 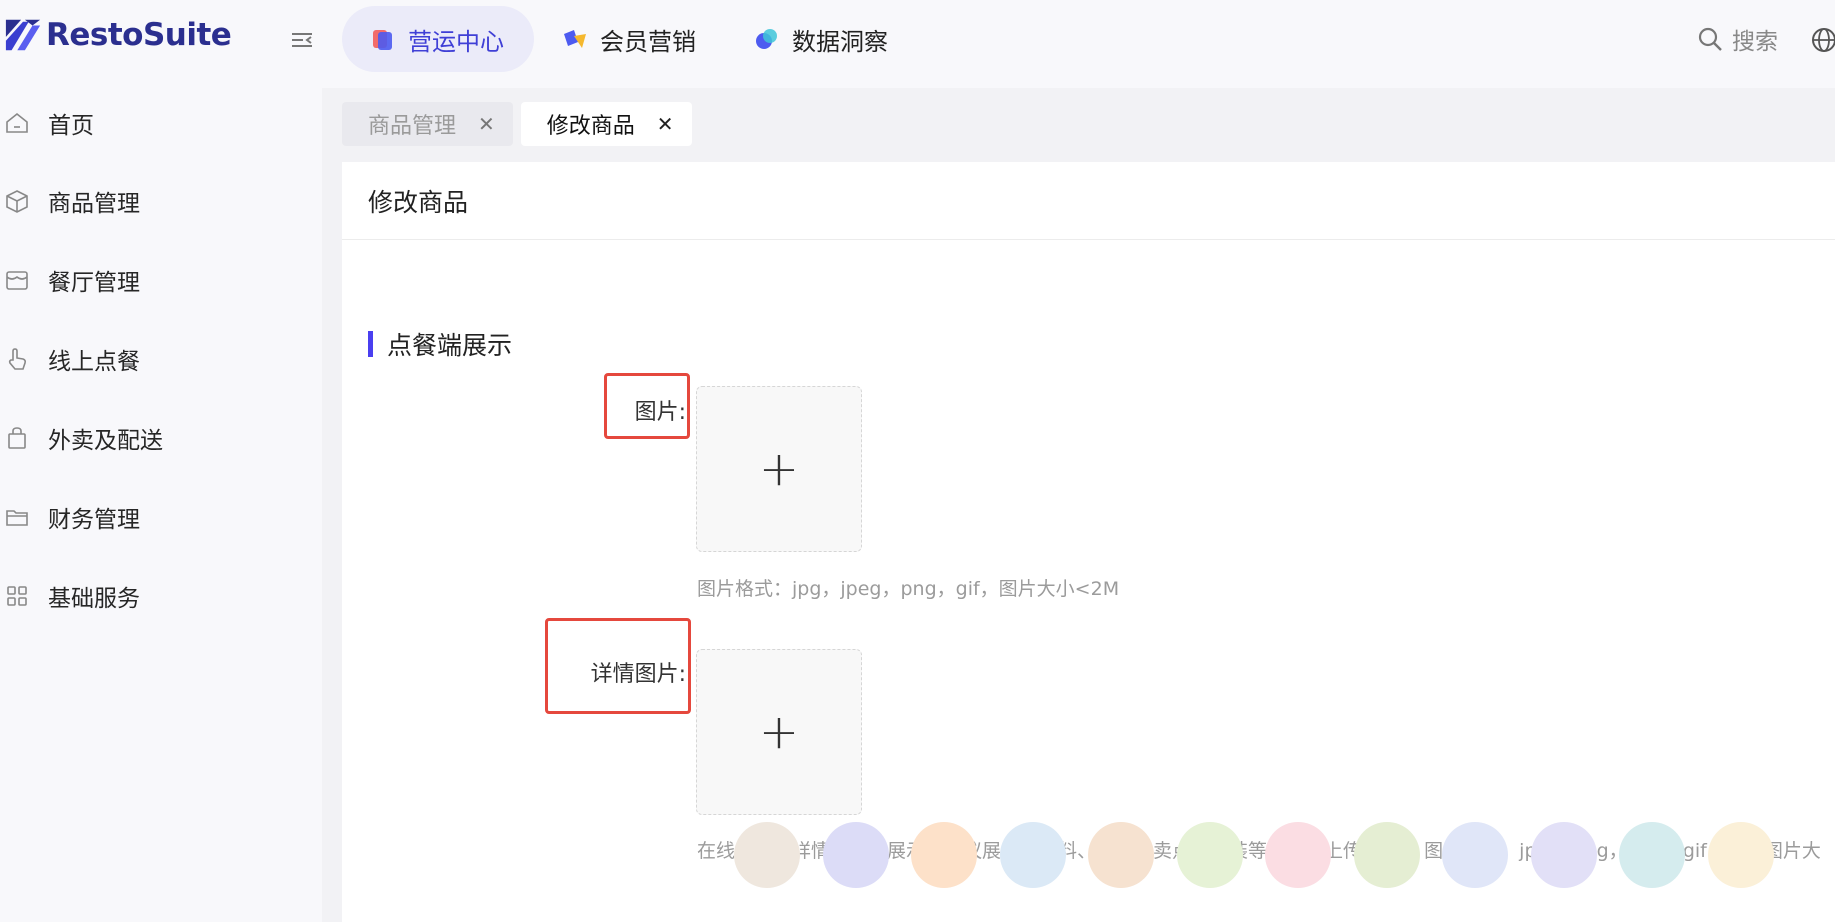 What do you see at coordinates (383, 39) in the screenshot?
I see `ops-center-icon` at bounding box center [383, 39].